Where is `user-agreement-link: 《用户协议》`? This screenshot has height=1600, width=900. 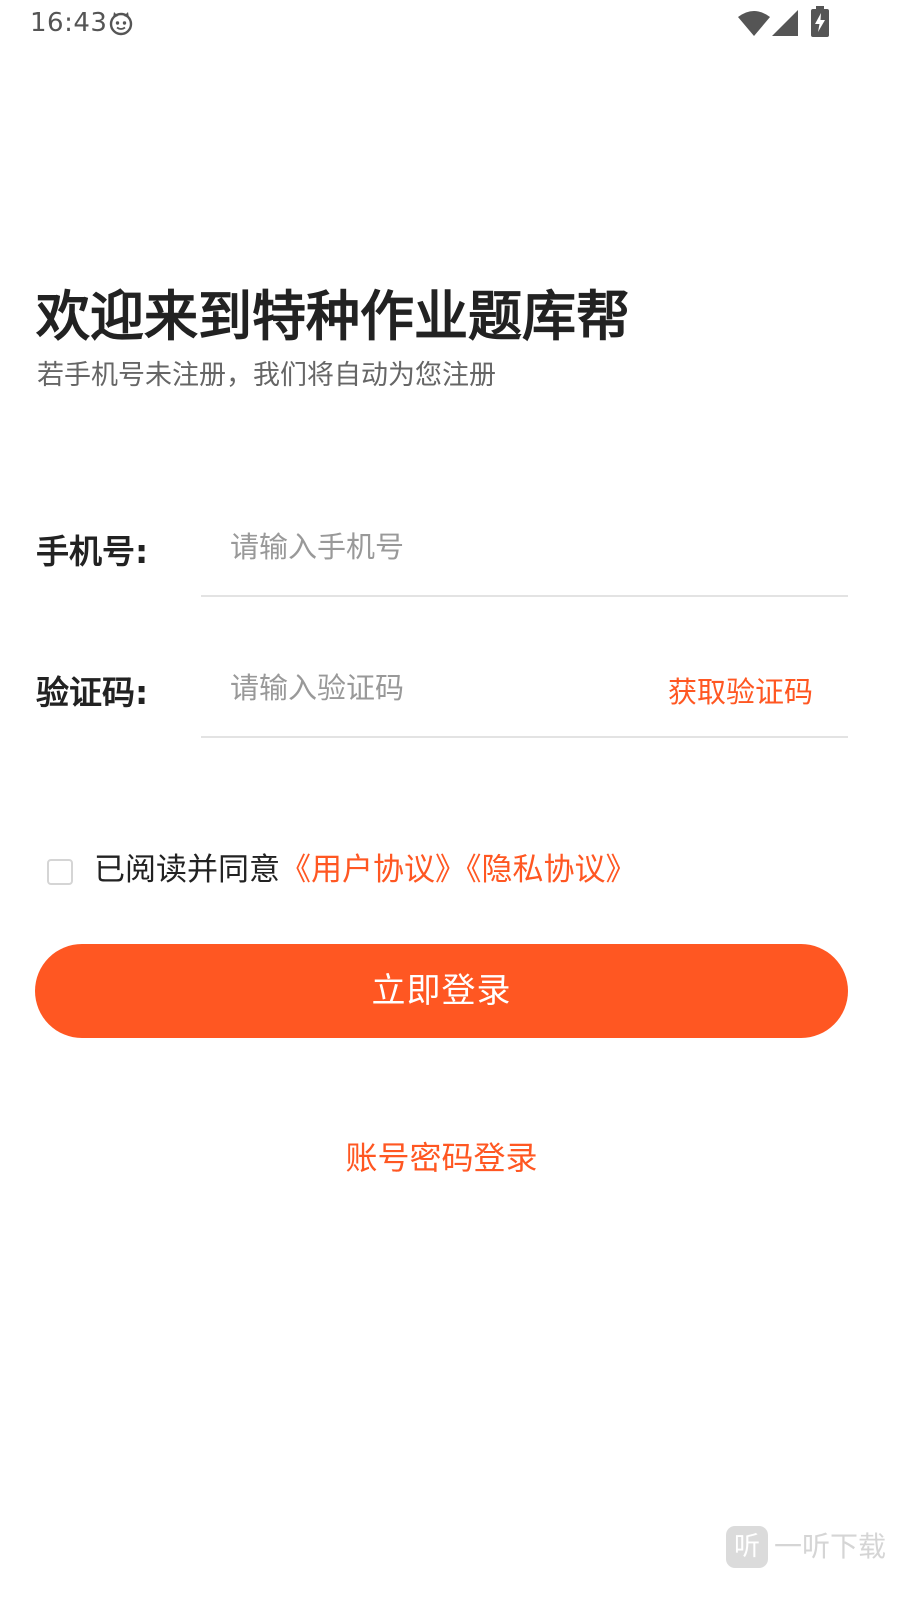
user-agreement-link: 《用户协议》 is located at coordinates (373, 870).